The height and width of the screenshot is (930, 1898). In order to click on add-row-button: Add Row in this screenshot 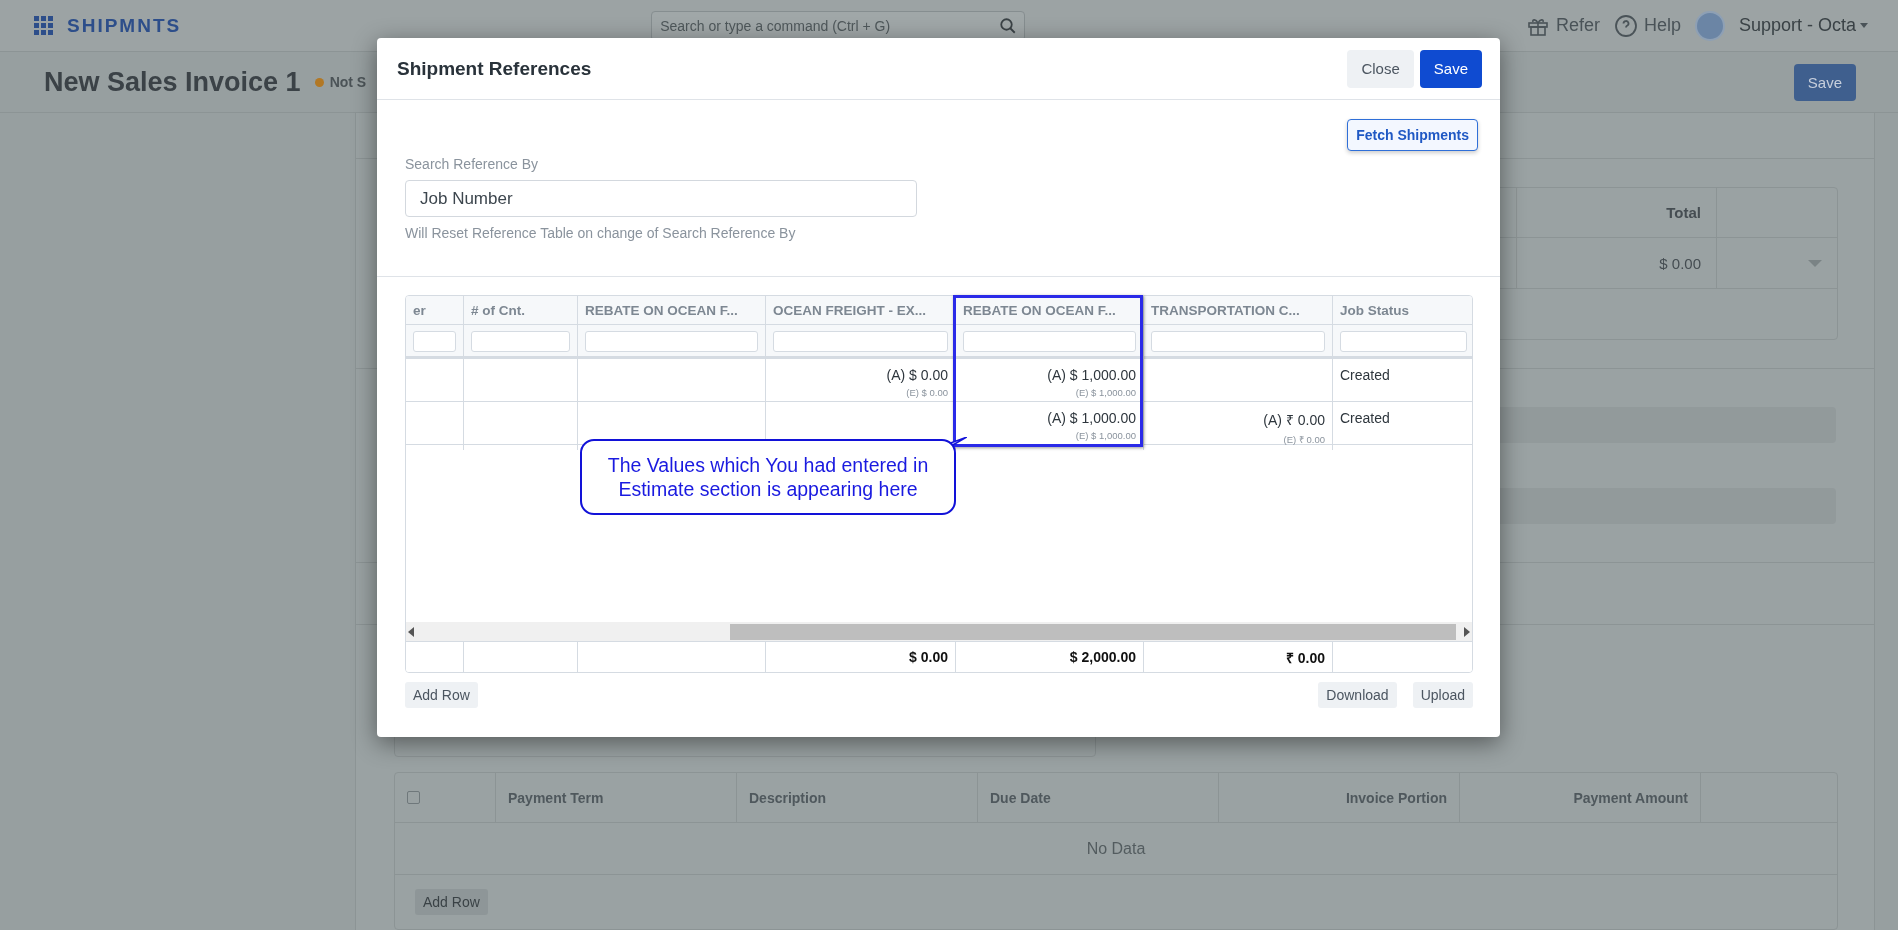, I will do `click(451, 902)`.